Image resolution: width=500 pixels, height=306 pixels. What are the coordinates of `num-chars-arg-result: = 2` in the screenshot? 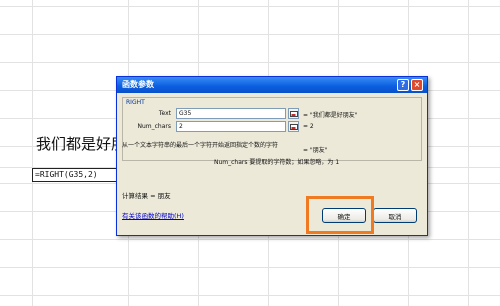 It's located at (308, 126).